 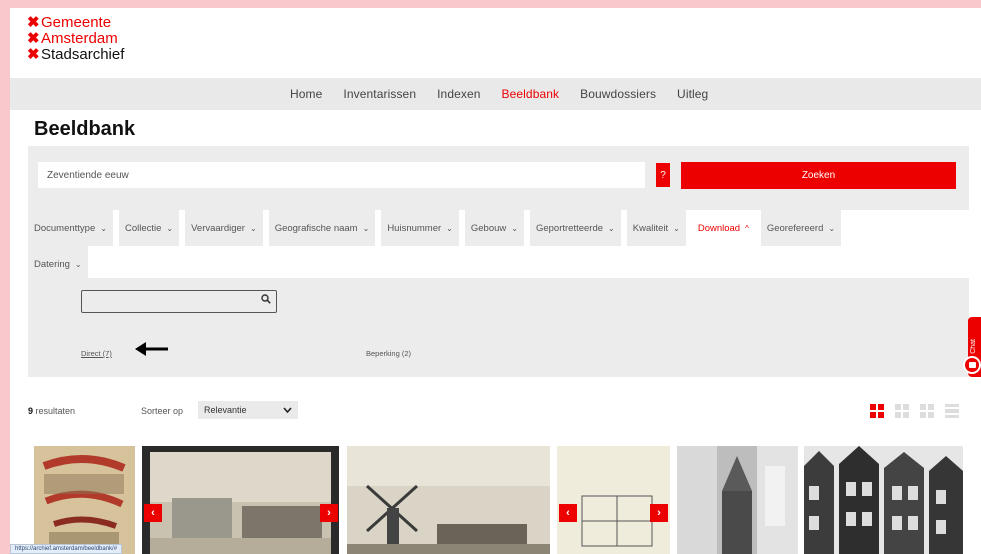 What do you see at coordinates (972, 365) in the screenshot?
I see `chat-bubble-icon` at bounding box center [972, 365].